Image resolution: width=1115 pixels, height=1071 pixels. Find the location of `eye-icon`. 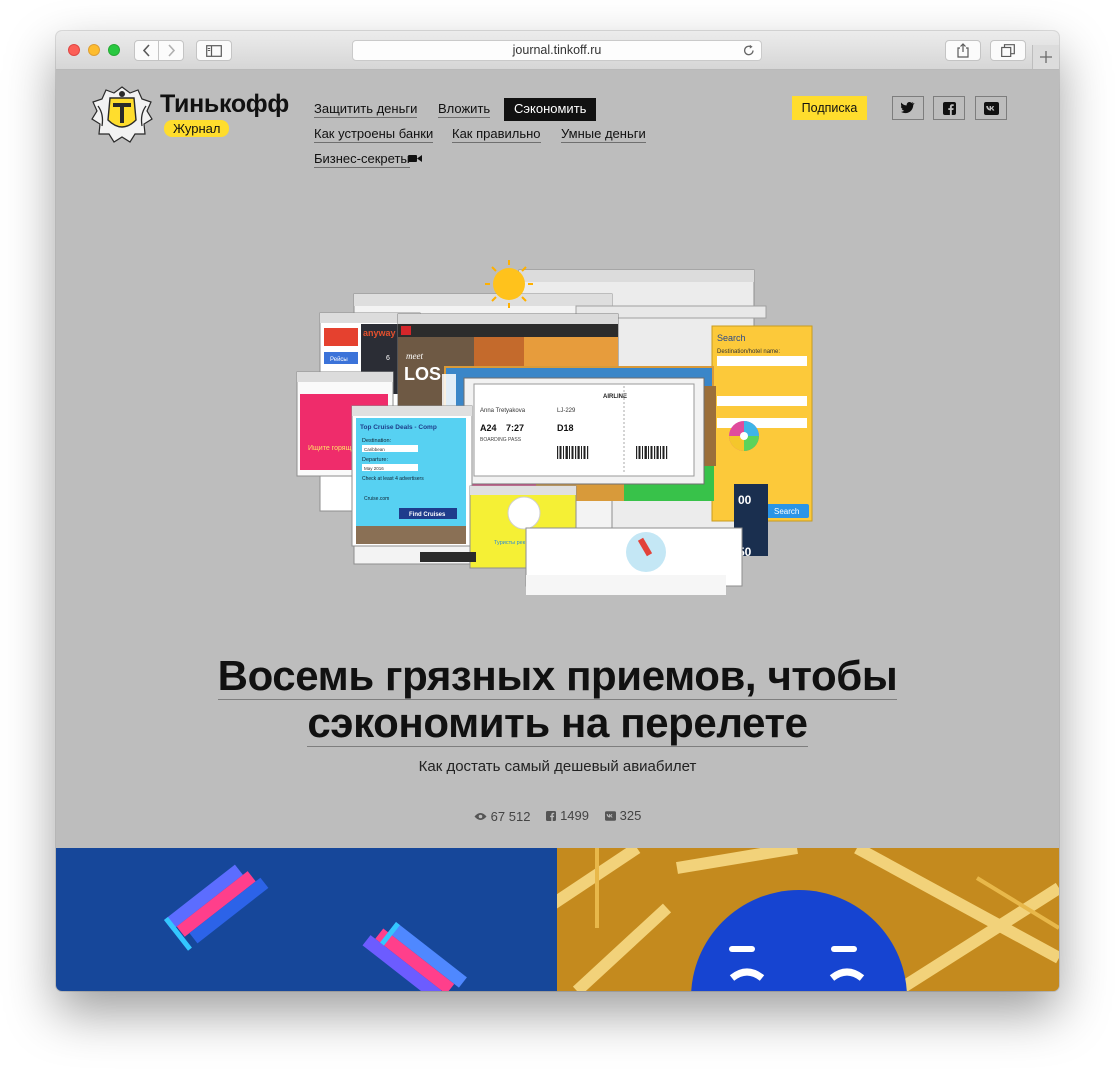

eye-icon is located at coordinates (480, 816).